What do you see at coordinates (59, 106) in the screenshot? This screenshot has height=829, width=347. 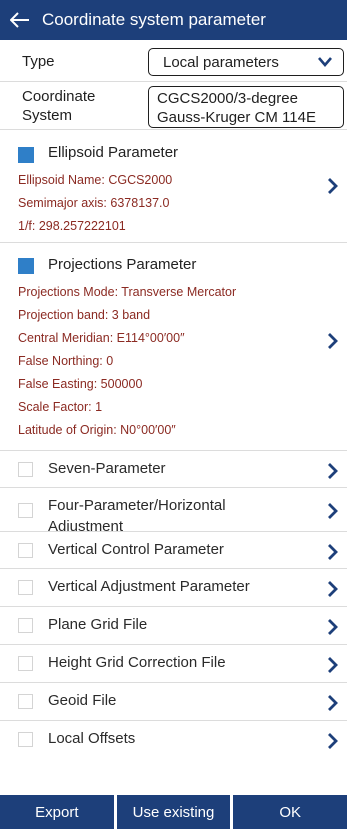 I see `coordinate-system-label: Coordinate System` at bounding box center [59, 106].